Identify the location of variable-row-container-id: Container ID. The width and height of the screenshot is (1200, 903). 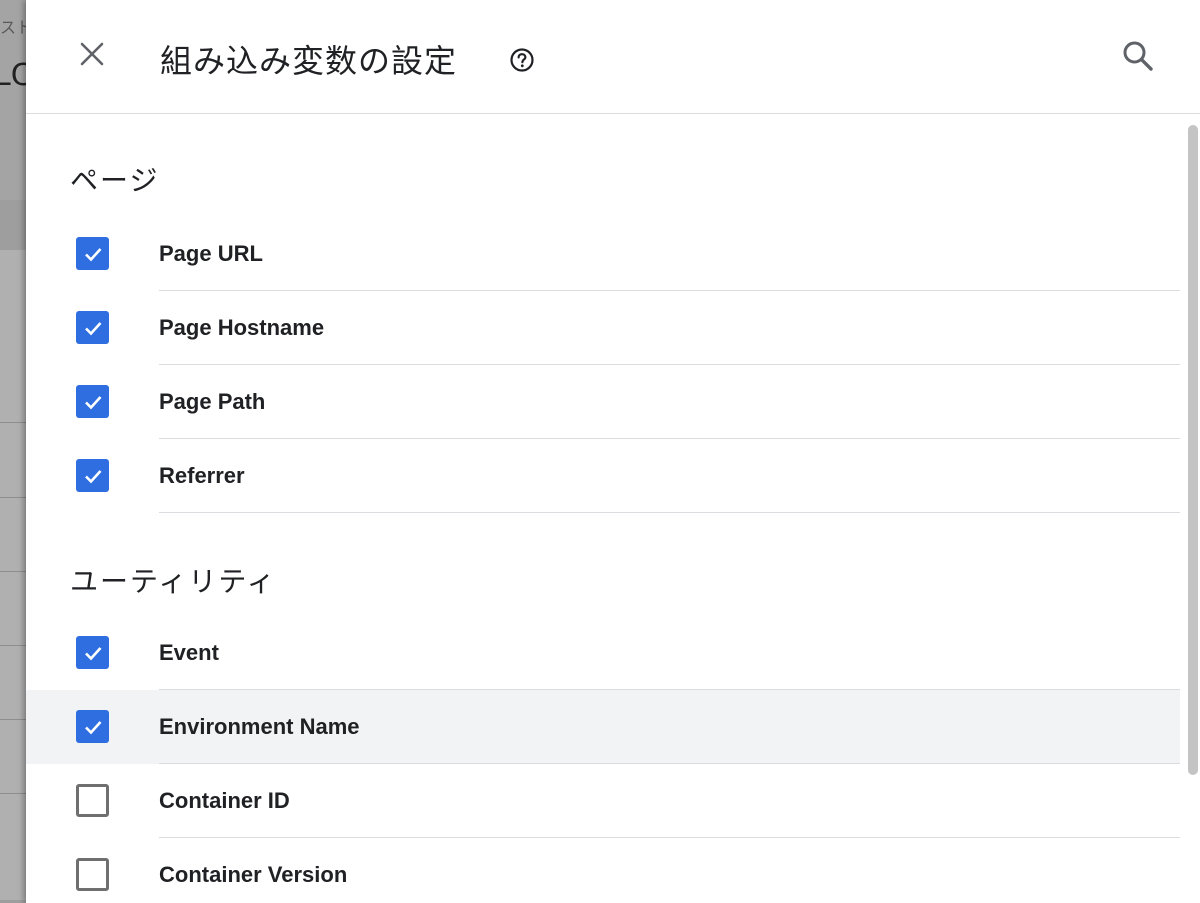
(603, 801).